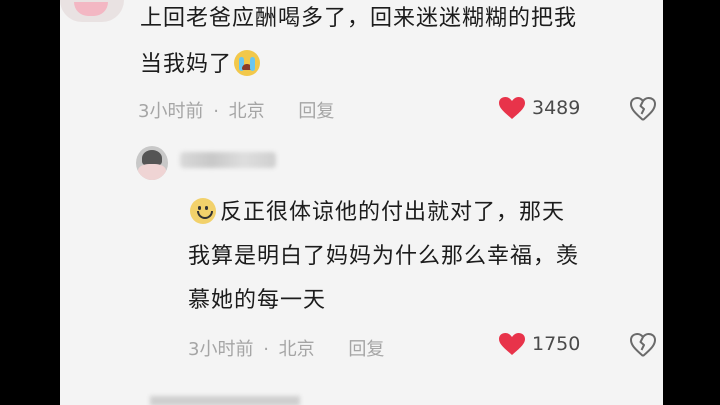  I want to click on like-button: 3489, so click(539, 108).